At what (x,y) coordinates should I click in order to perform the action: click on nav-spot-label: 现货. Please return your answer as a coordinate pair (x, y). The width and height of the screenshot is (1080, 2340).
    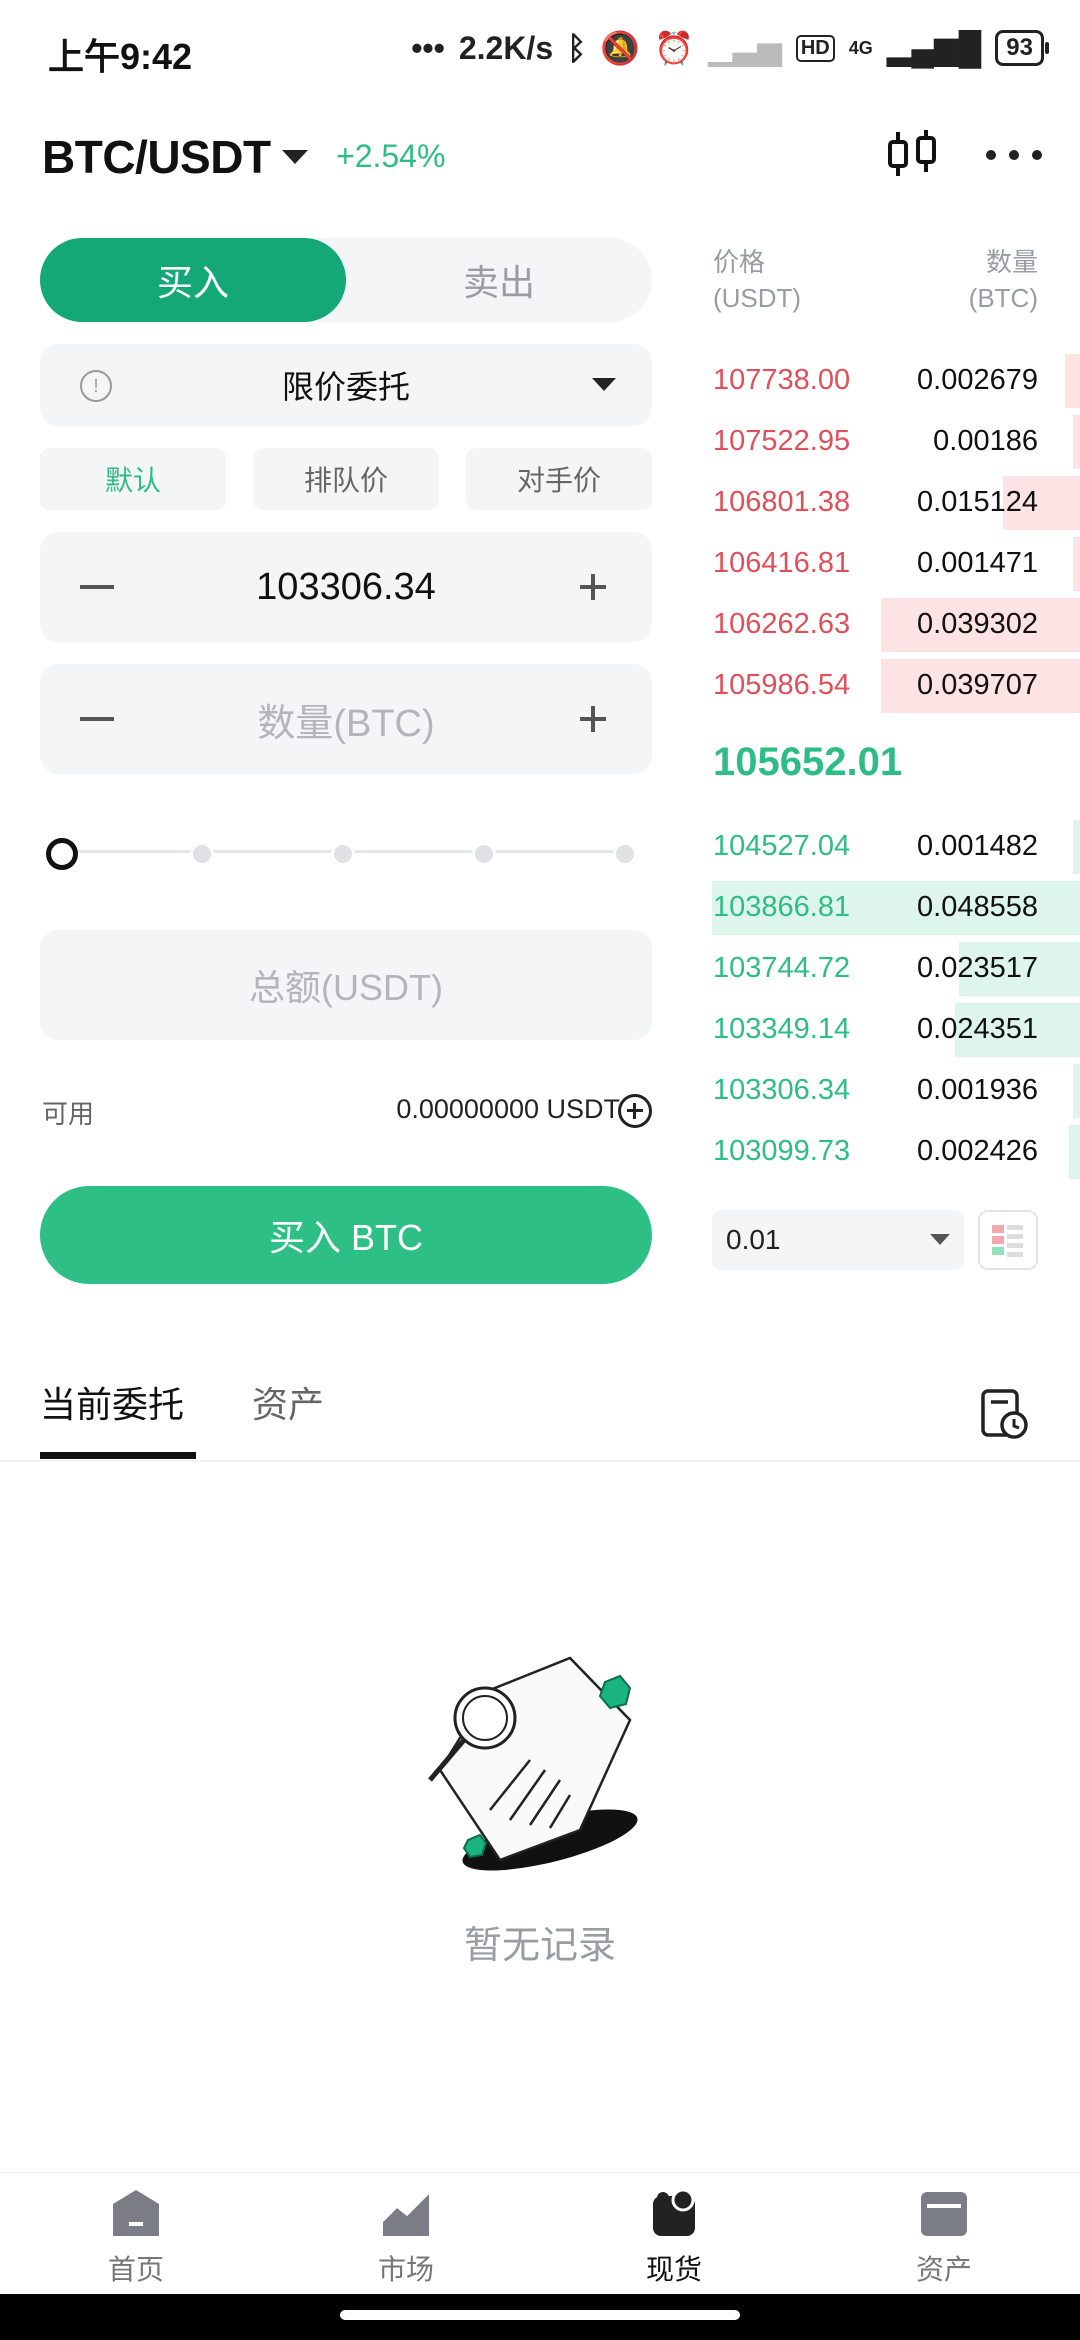
    Looking at the image, I should click on (673, 2269).